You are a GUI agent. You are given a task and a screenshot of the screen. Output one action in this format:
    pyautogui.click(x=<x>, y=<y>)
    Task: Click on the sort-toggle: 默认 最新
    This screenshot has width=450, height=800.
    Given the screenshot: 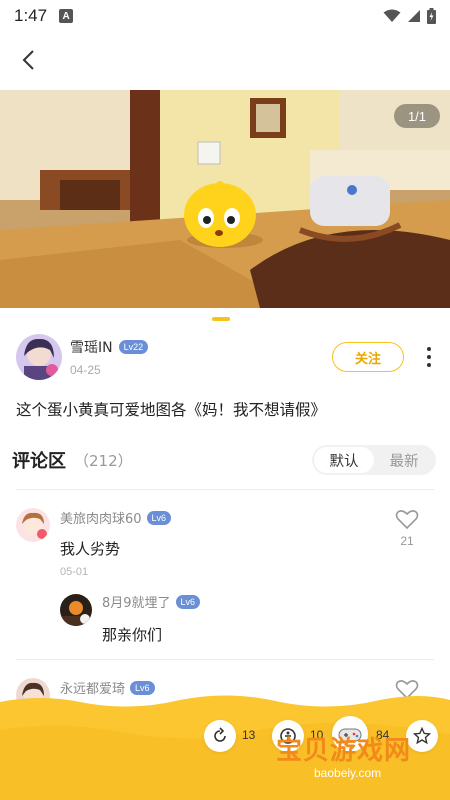 What is the action you would take?
    pyautogui.click(x=374, y=460)
    